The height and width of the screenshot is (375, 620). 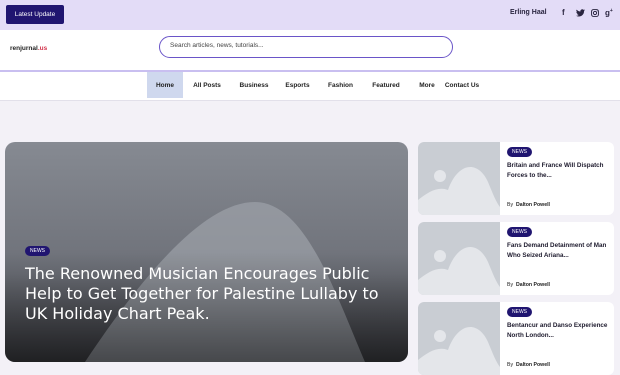 I want to click on search-box, so click(x=306, y=47).